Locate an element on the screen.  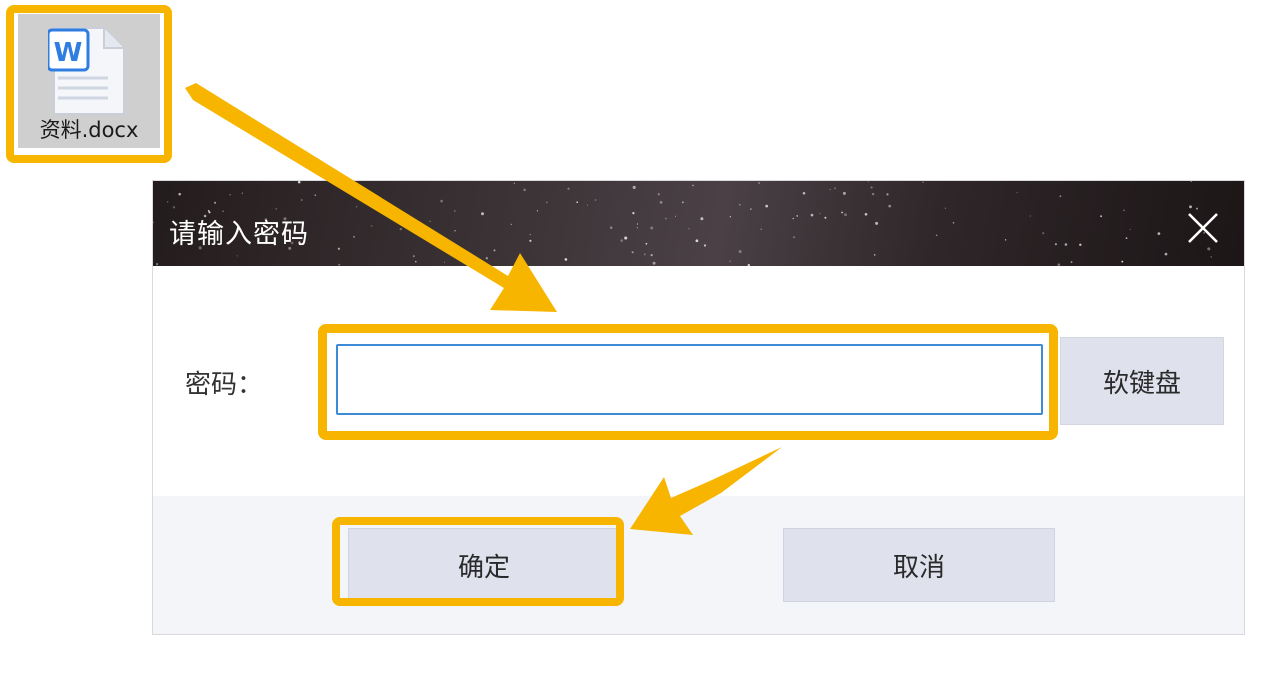
password-label: 密码： is located at coordinates (224, 385).